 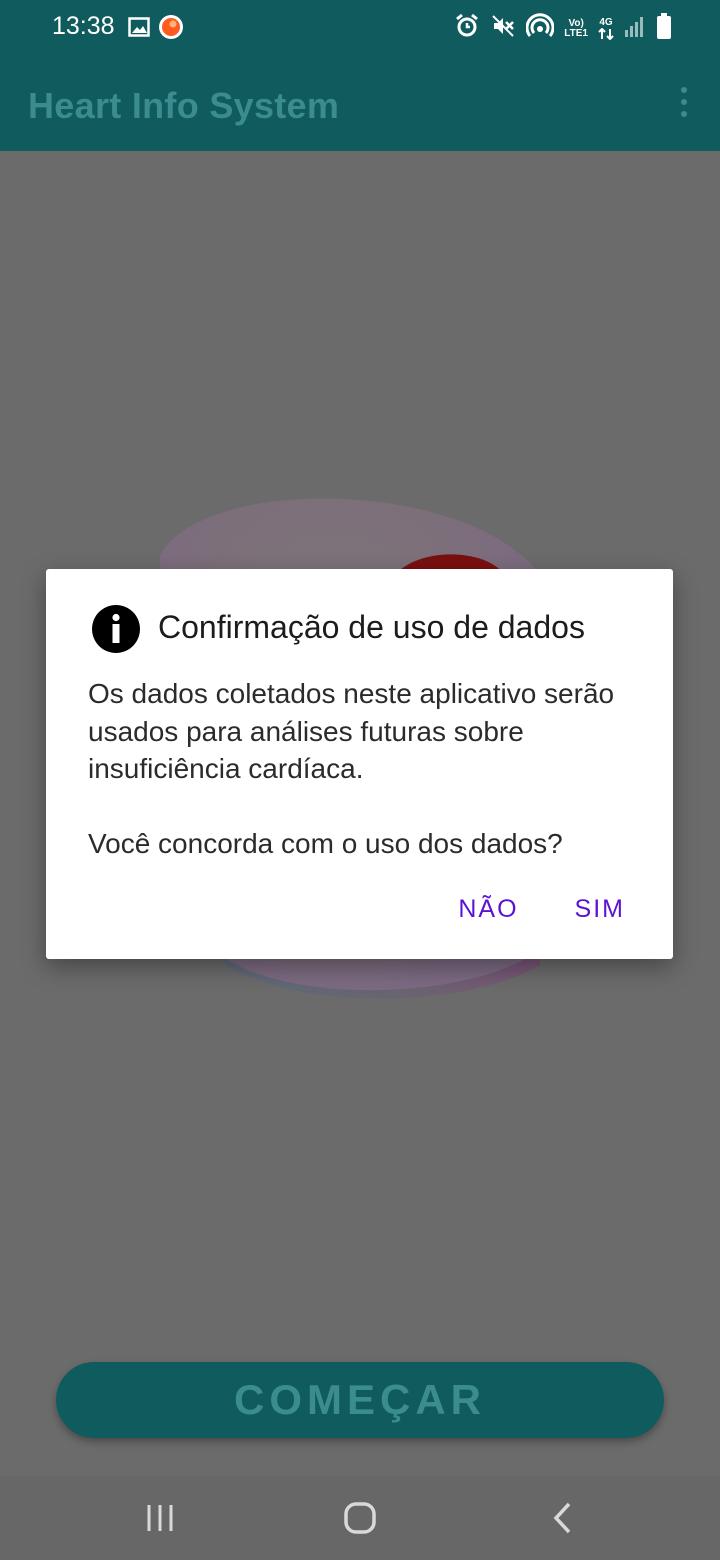 I want to click on start-button: COMEÇAR, so click(x=360, y=1400).